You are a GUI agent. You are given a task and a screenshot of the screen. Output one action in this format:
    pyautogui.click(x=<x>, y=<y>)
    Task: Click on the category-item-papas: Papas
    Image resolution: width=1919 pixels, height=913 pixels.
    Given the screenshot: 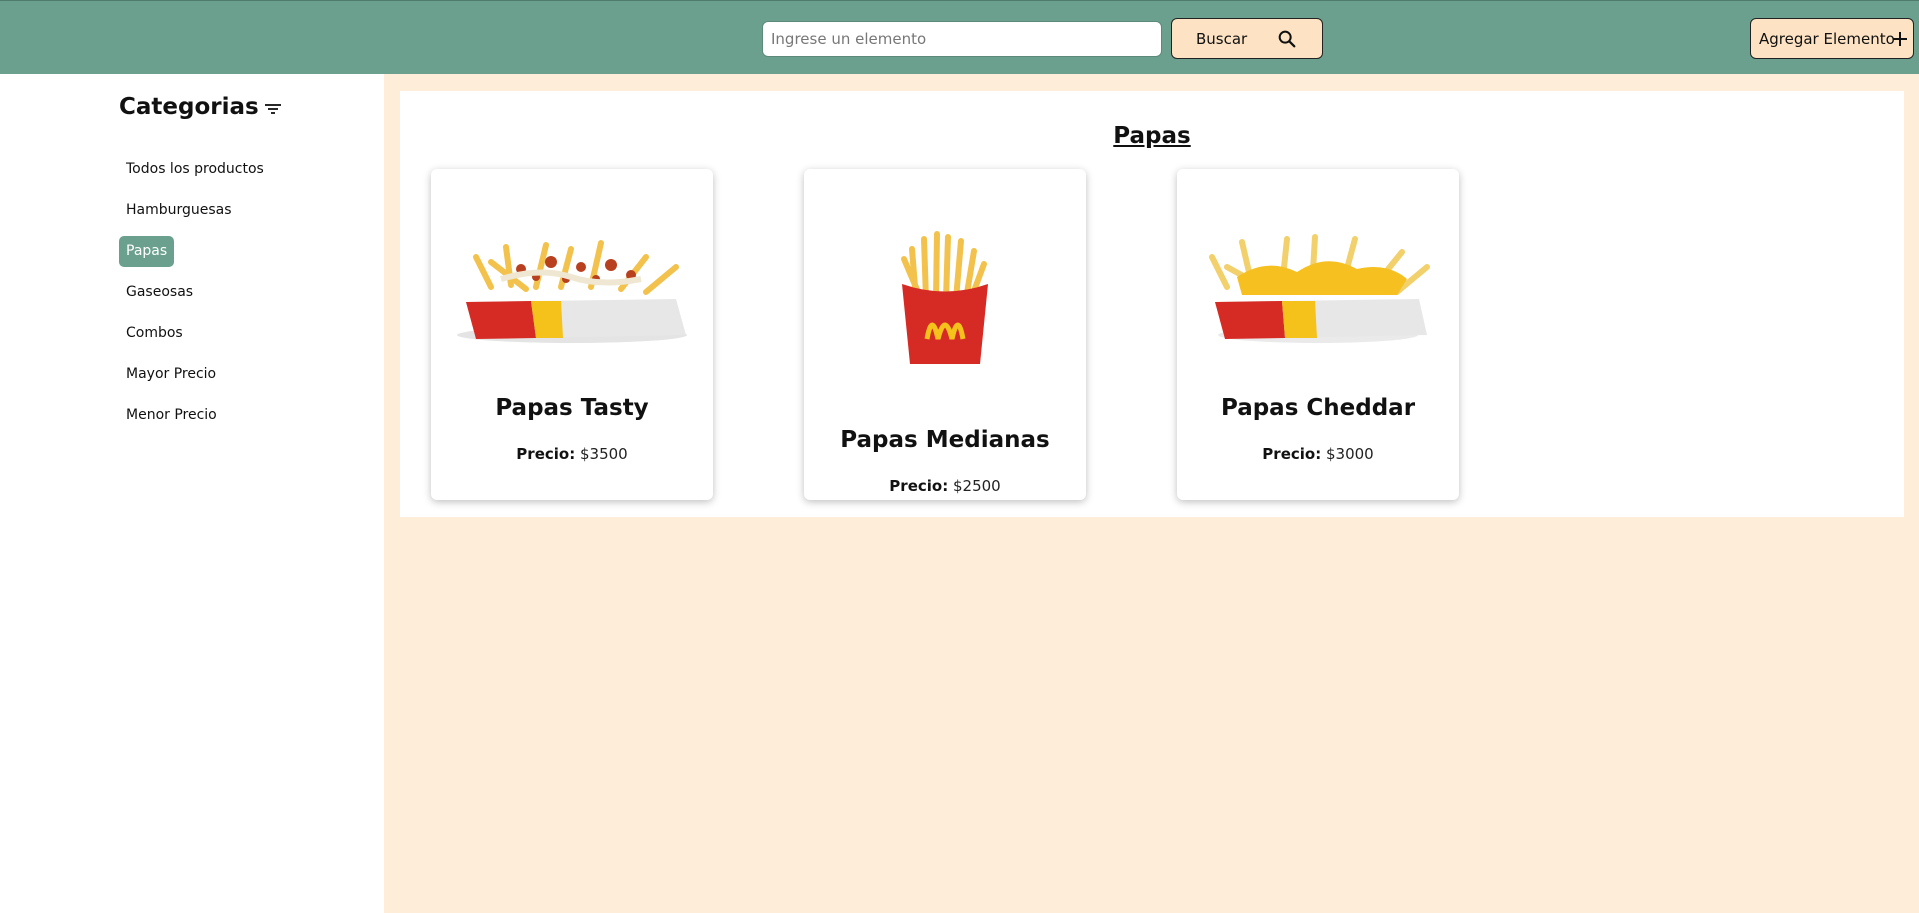 What is the action you would take?
    pyautogui.click(x=147, y=251)
    